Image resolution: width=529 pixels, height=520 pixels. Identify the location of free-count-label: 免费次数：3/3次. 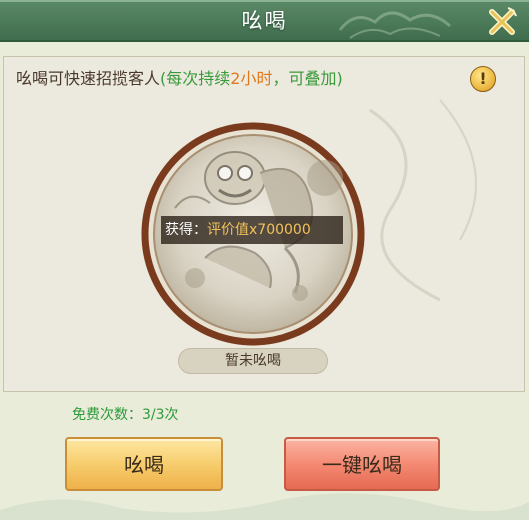
(125, 415).